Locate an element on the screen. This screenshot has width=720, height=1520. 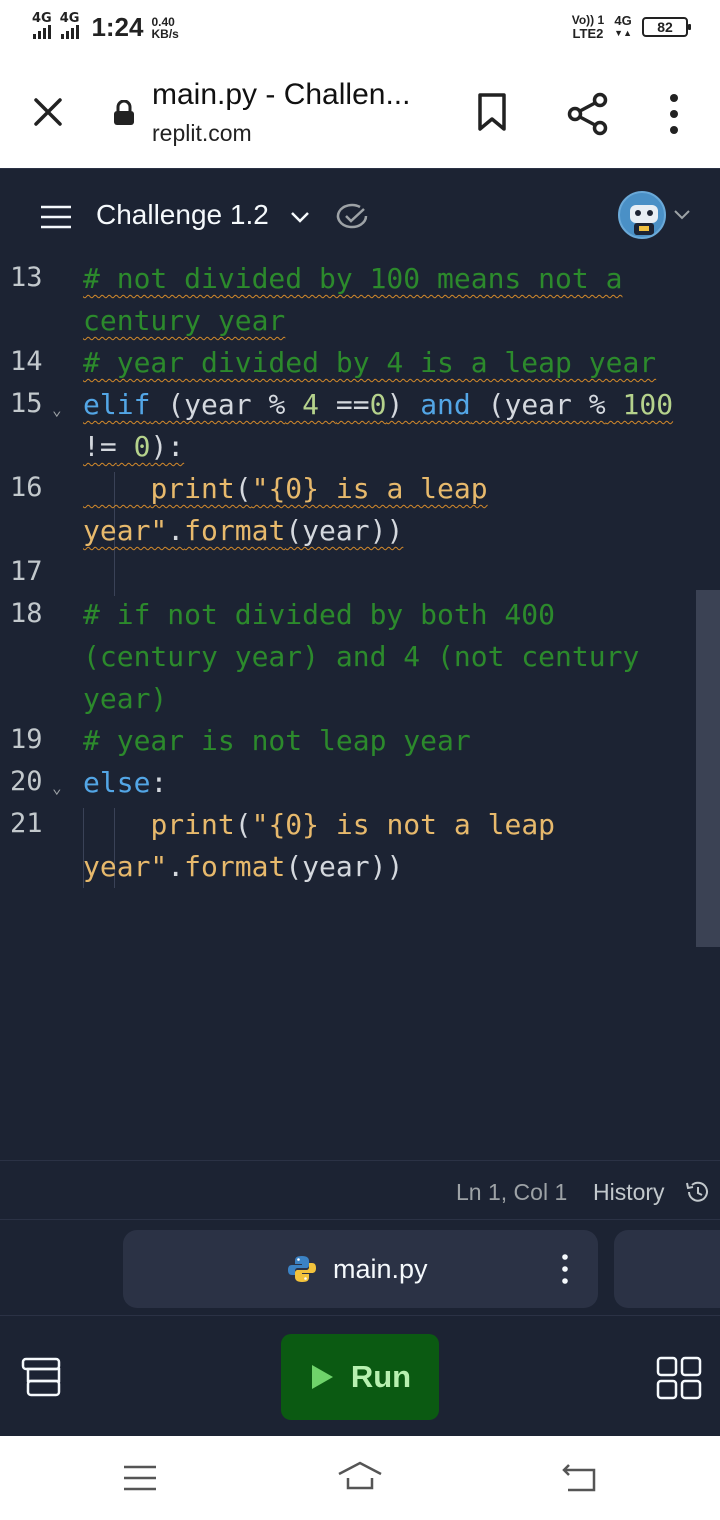
code-line: # if not divided by both 400 is located at coordinates (319, 614).